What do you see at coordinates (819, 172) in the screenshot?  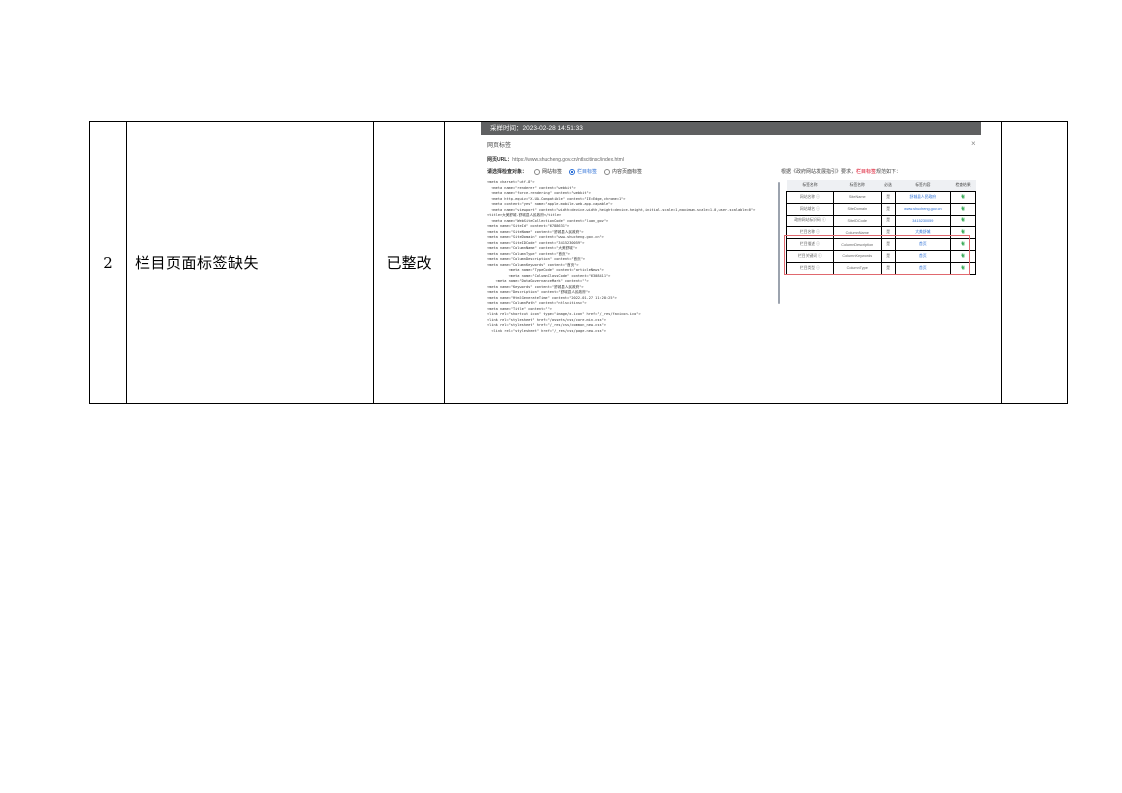 I see `note-prefix: 根据《政府网站发展指引》要求，` at bounding box center [819, 172].